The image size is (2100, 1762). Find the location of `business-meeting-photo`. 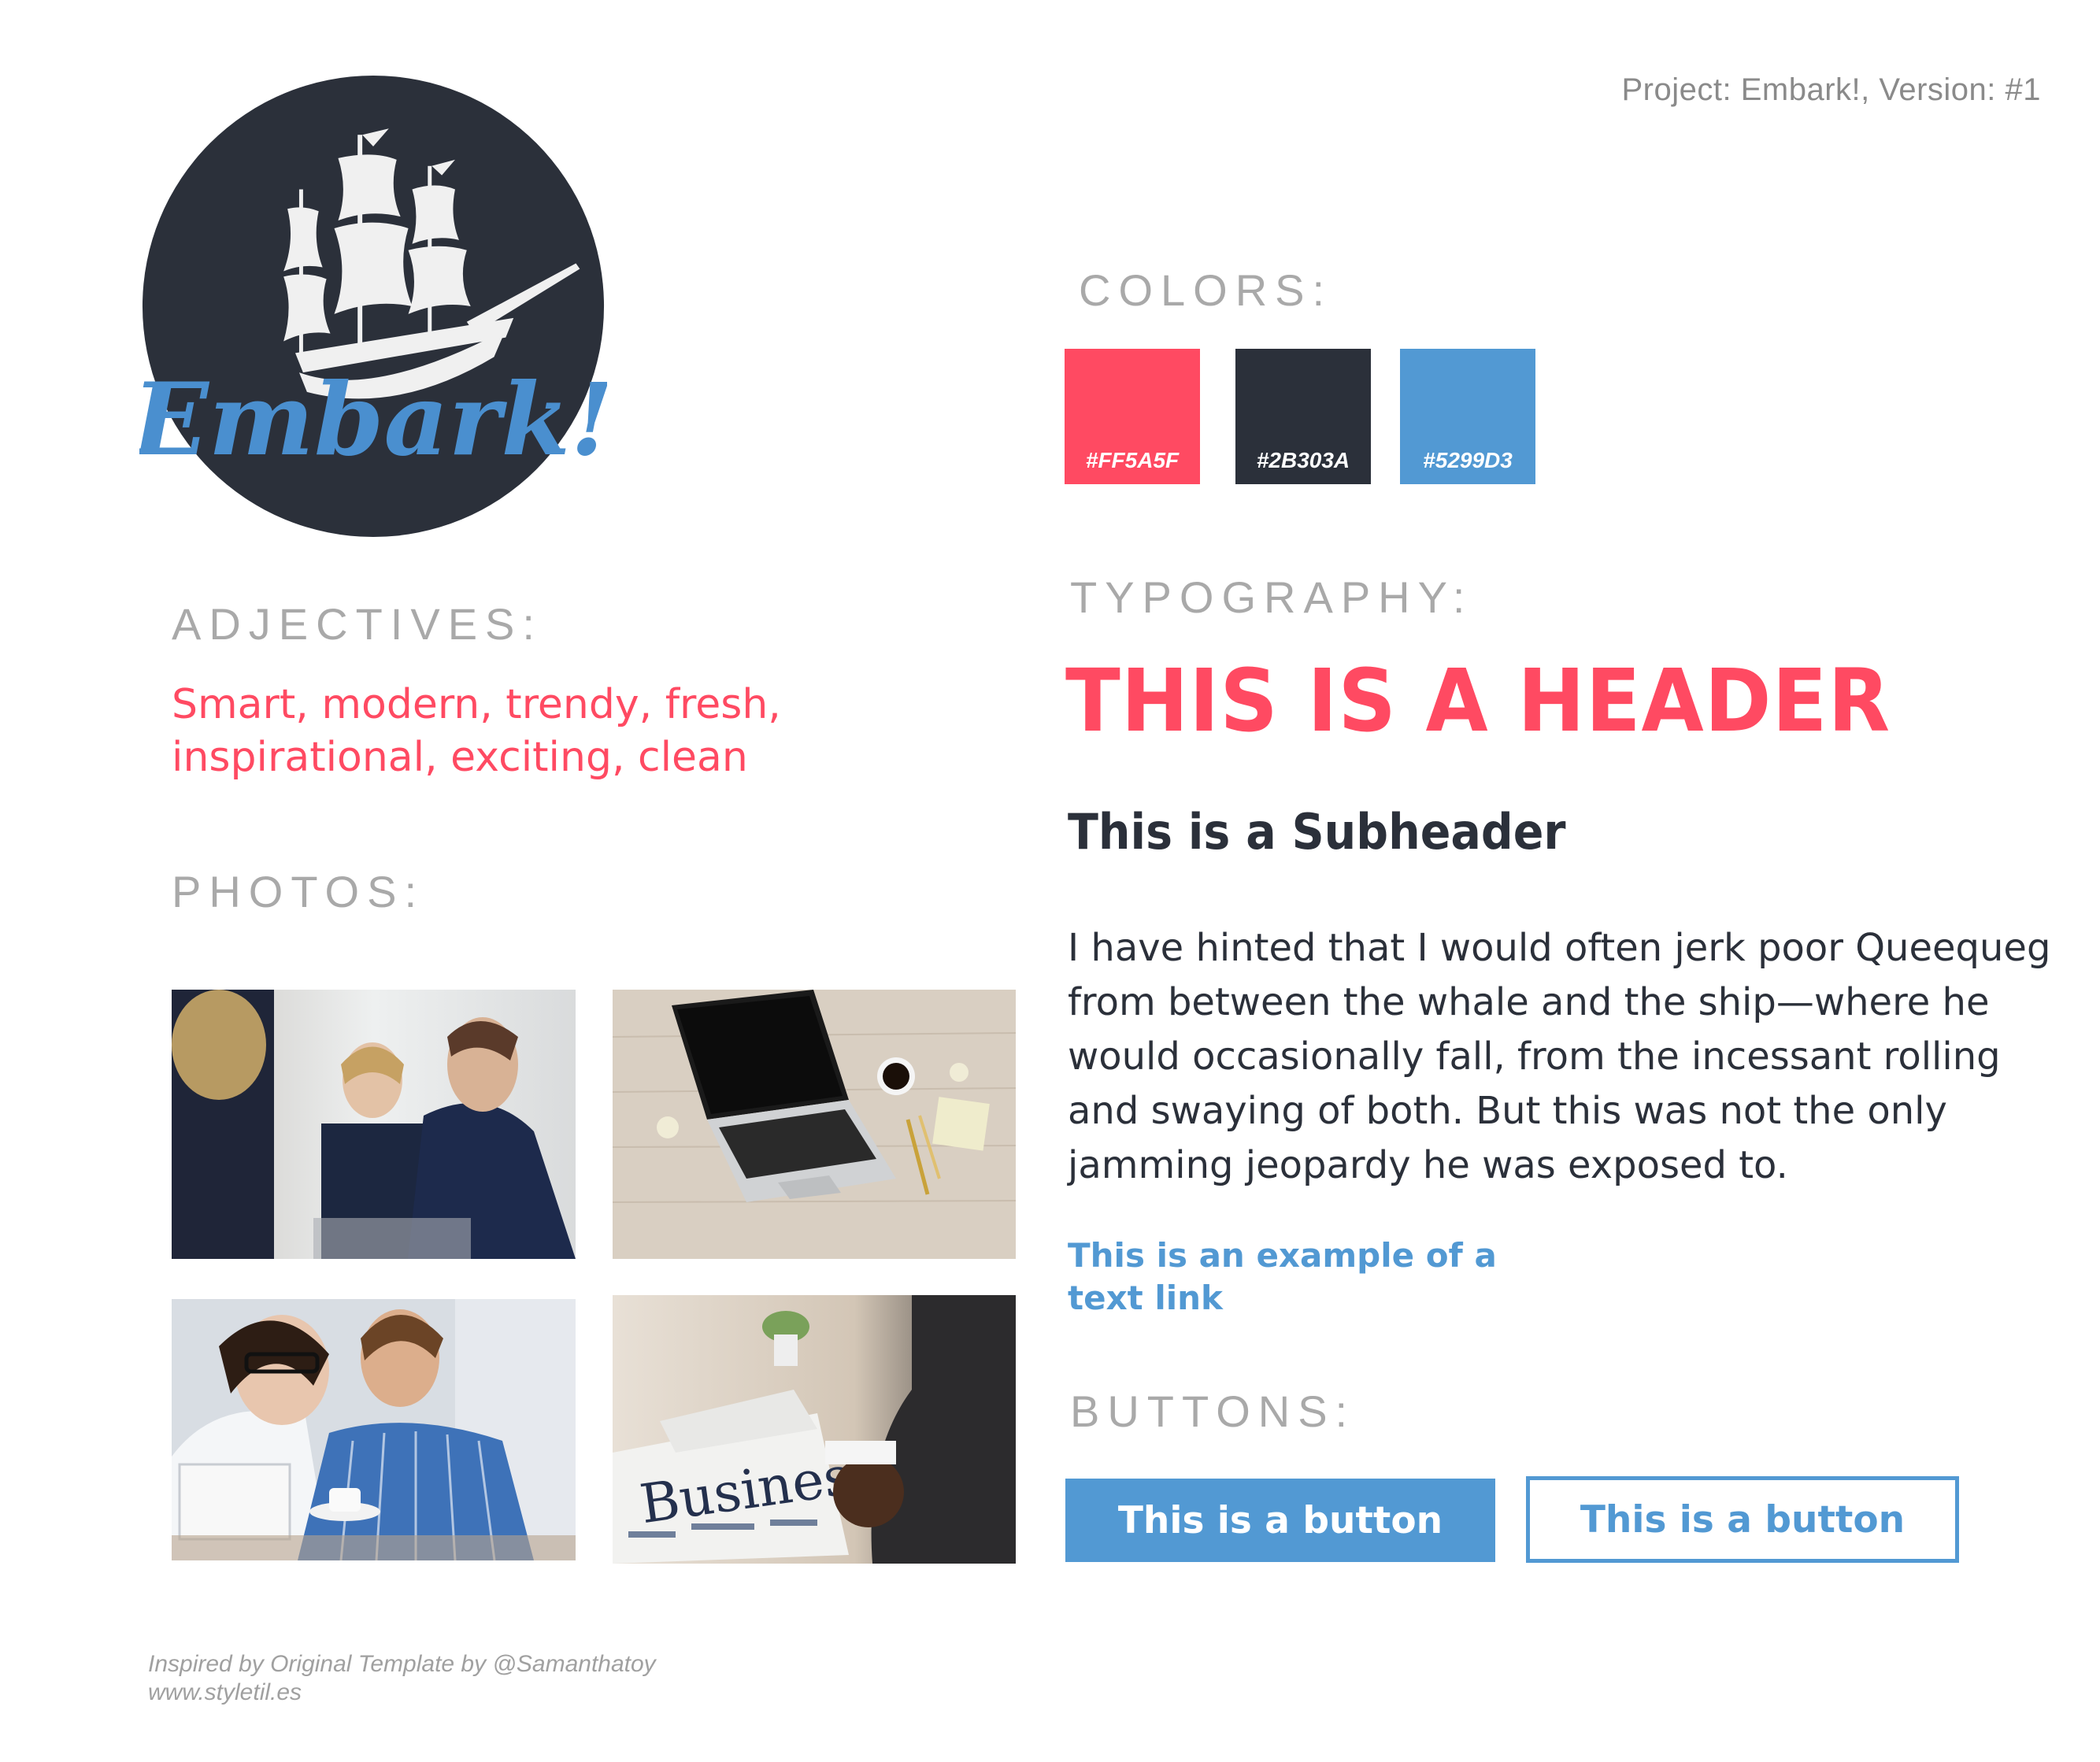

business-meeting-photo is located at coordinates (374, 1124).